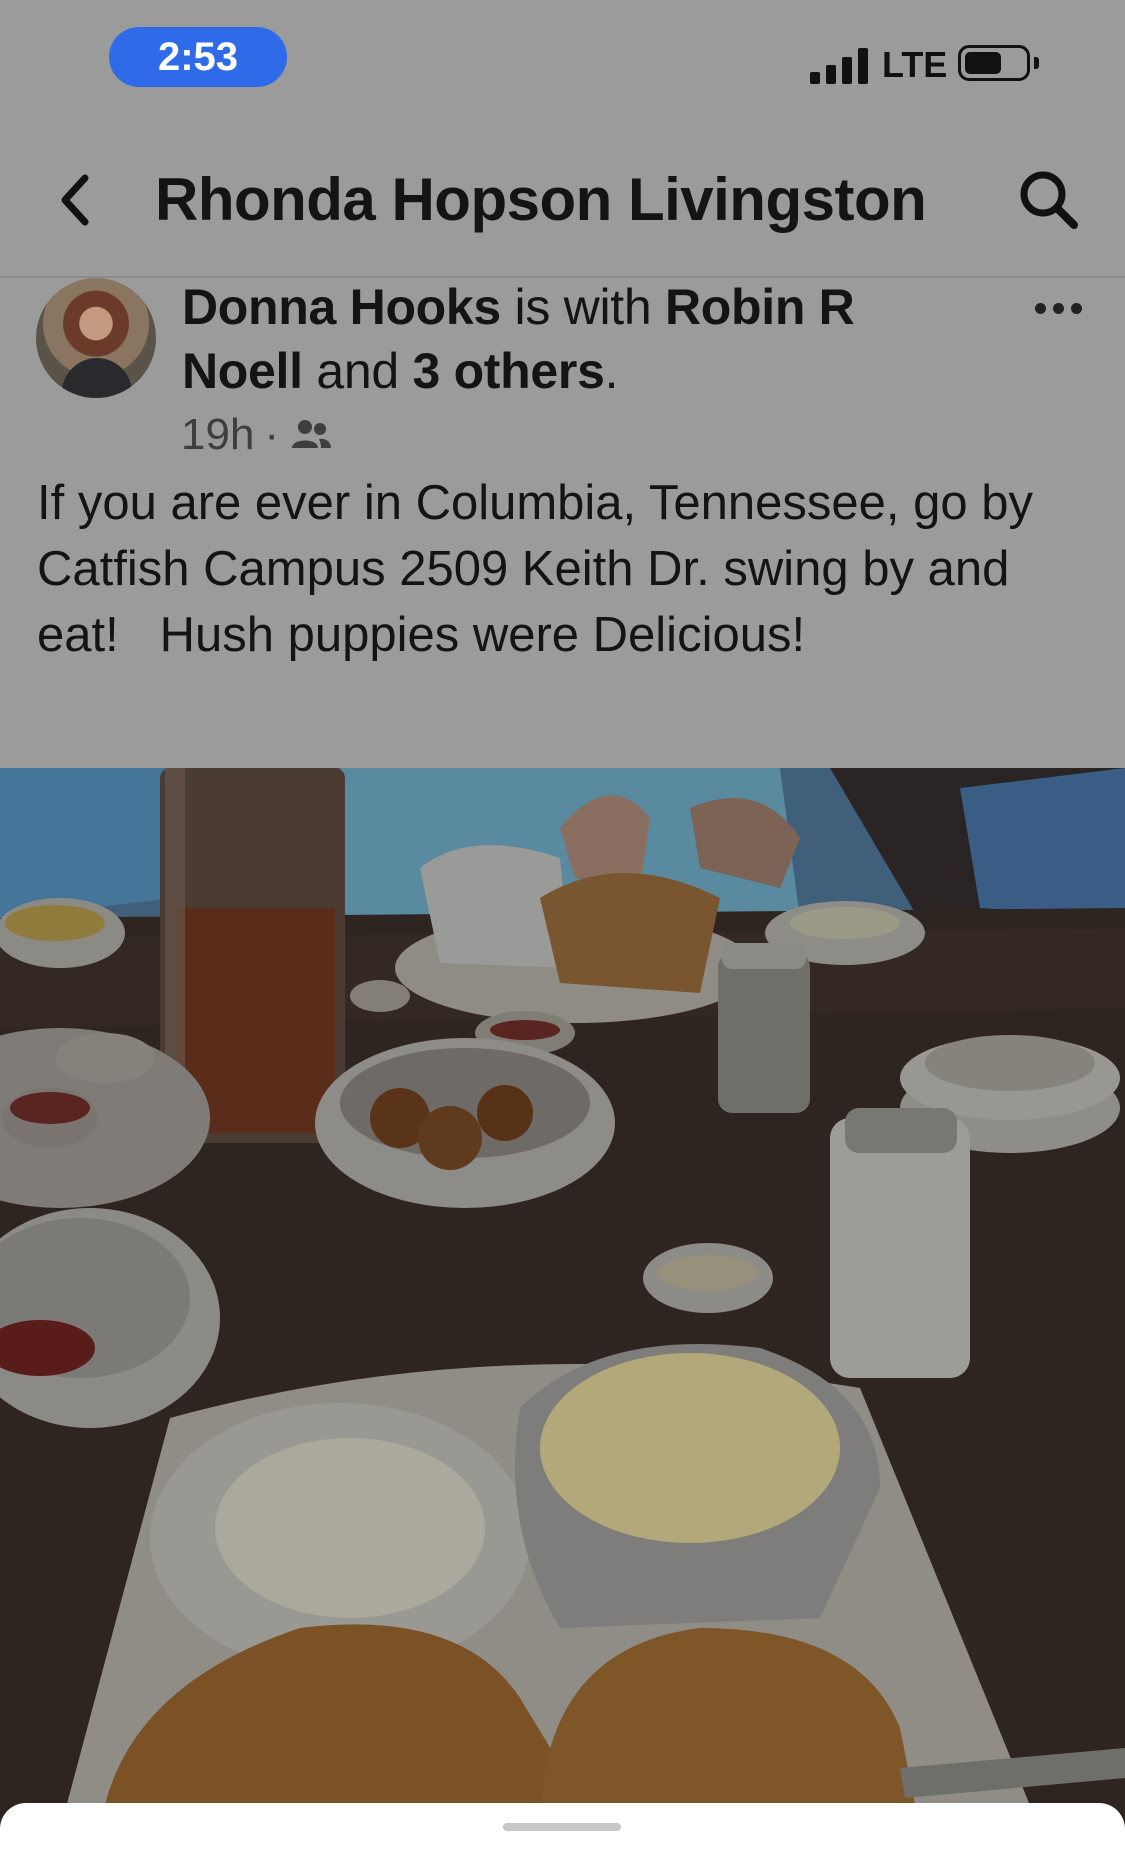 This screenshot has height=1863, width=1125. I want to click on status-bar: 2:53 LTE, so click(562, 60).